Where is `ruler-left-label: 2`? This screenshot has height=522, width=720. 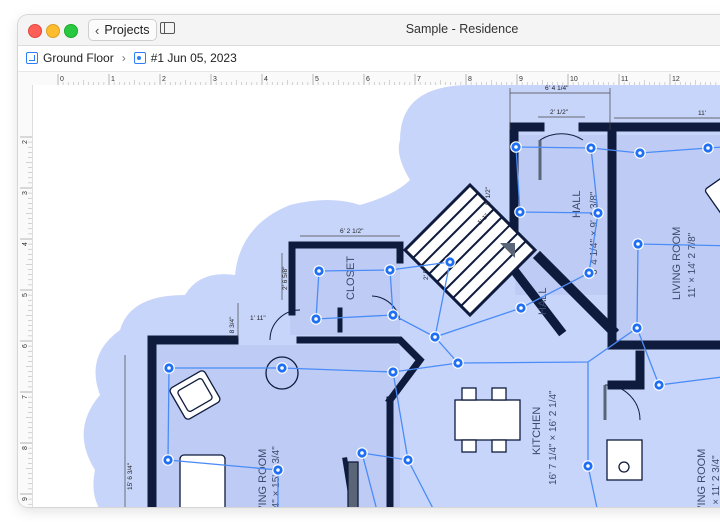 ruler-left-label: 2 is located at coordinates (25, 142).